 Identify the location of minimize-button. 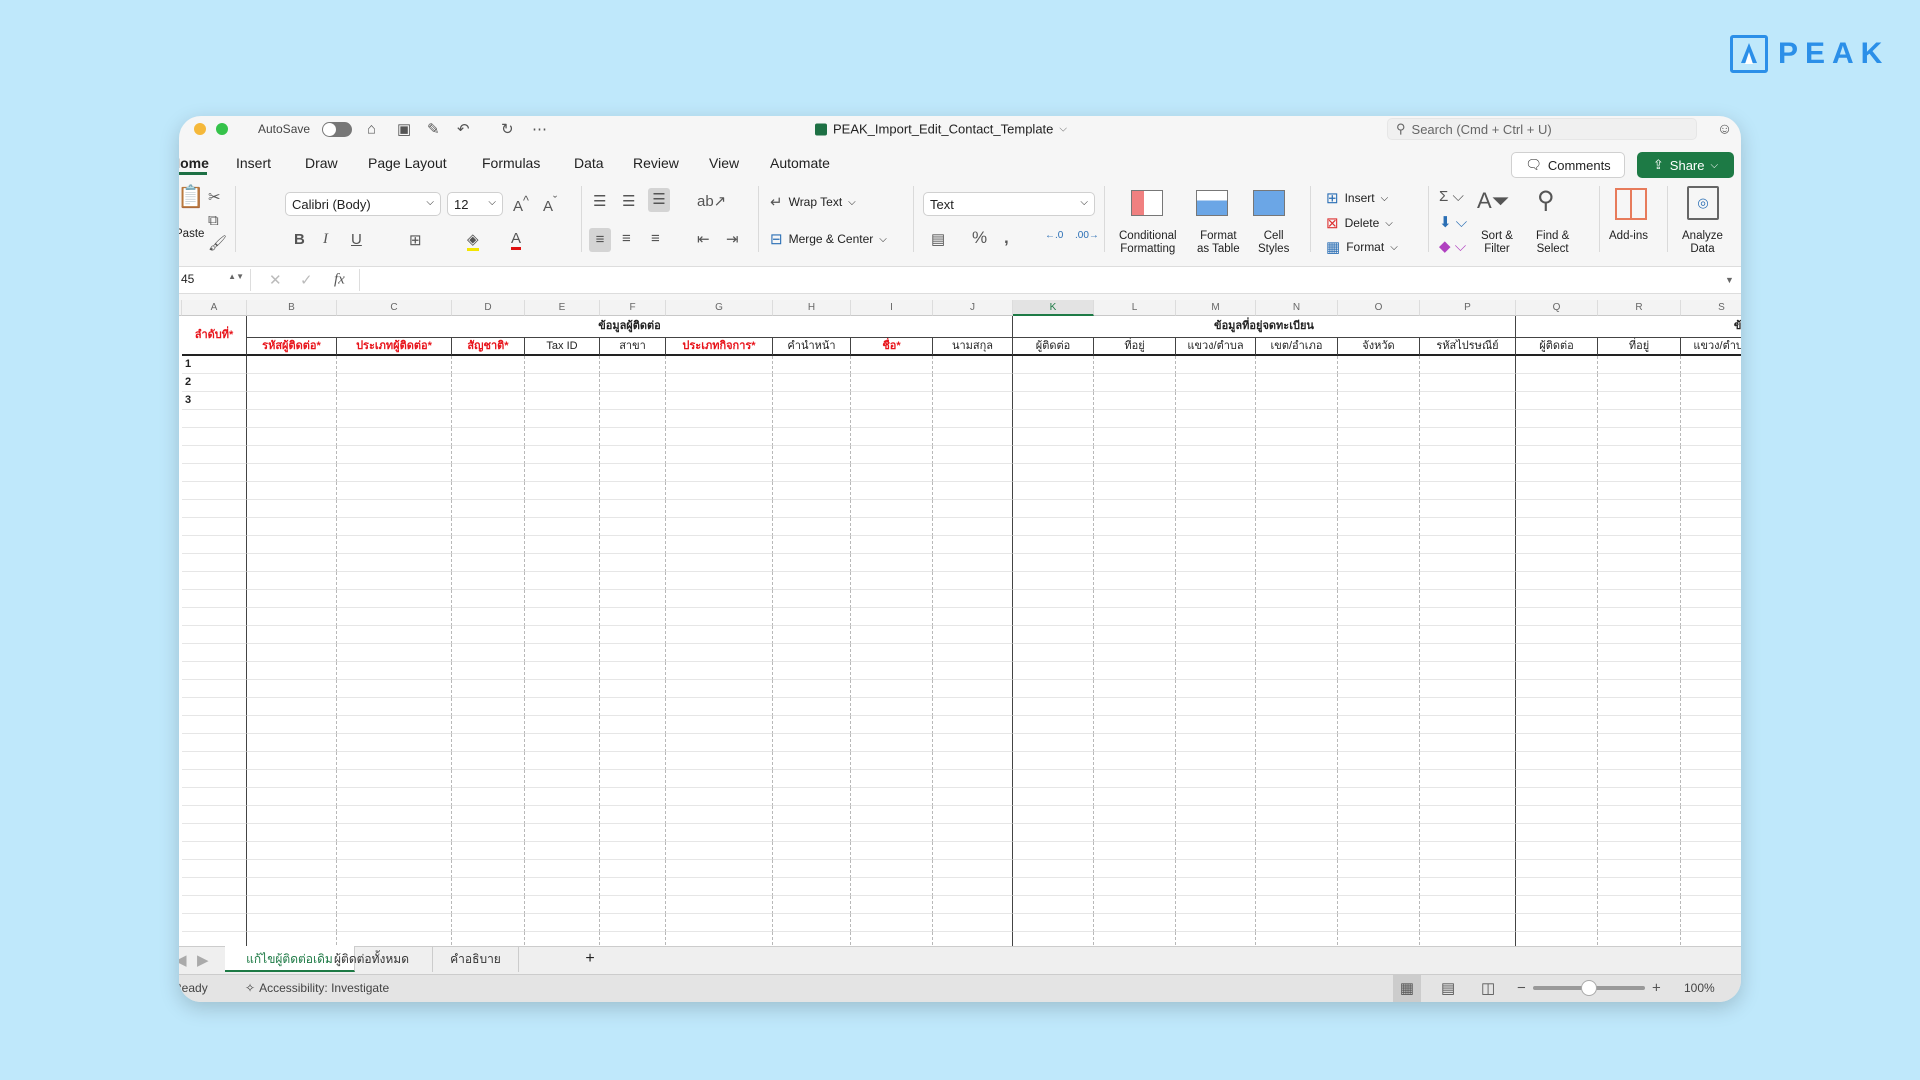
(200, 129).